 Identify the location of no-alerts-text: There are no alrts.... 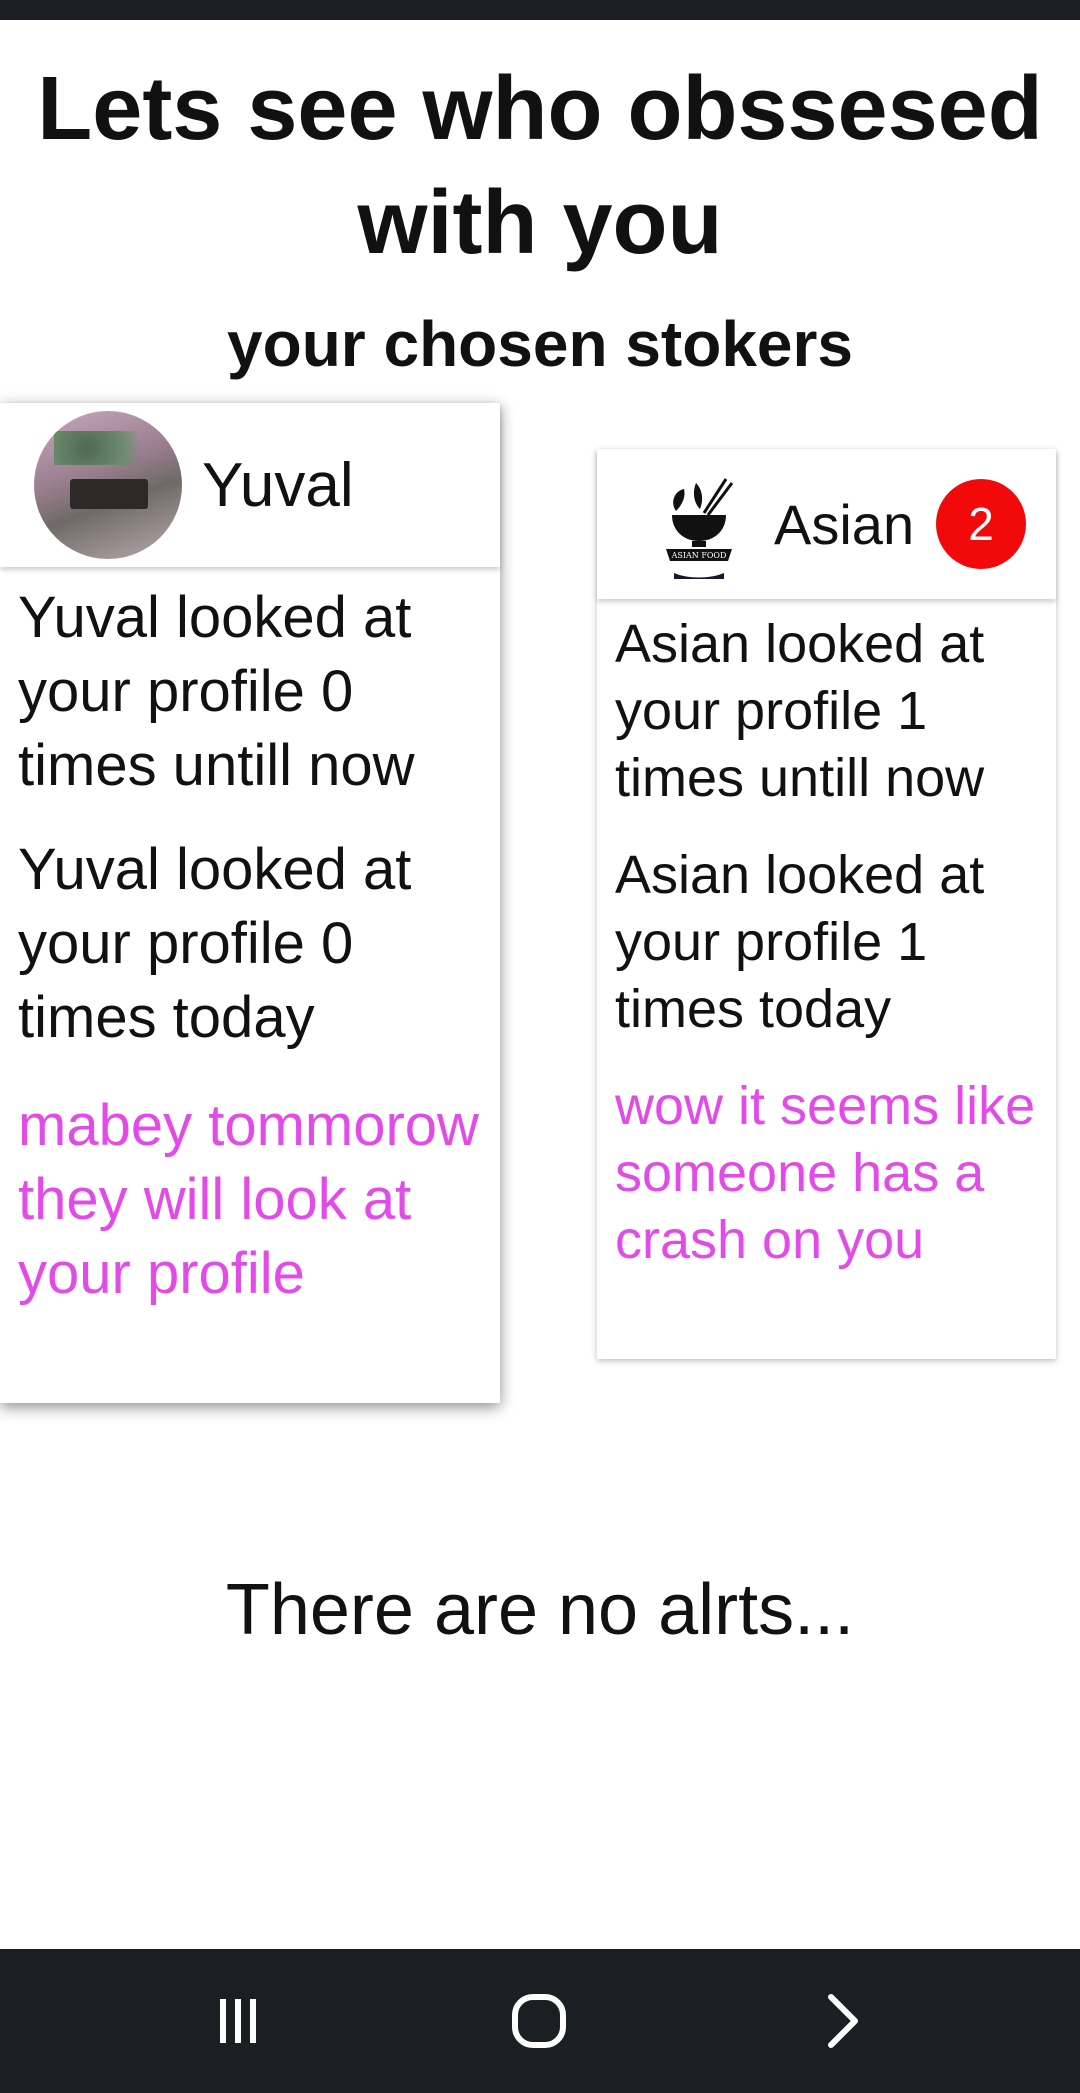
(540, 1610).